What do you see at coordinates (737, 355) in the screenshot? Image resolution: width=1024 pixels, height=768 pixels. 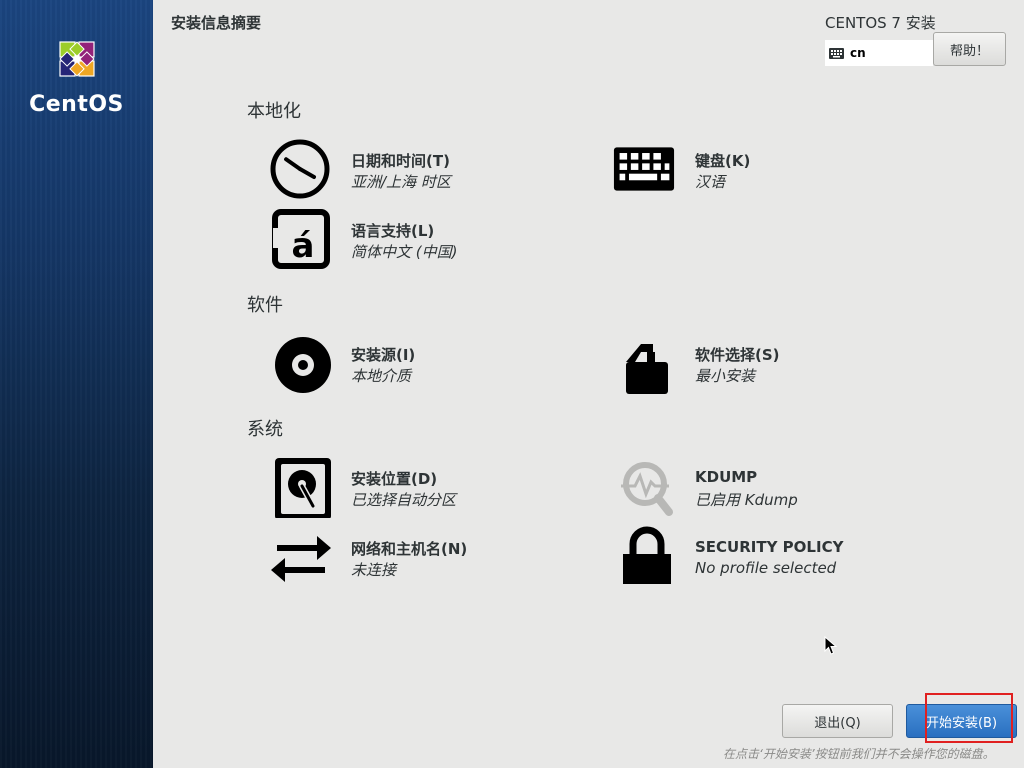 I see `spoke-selection-title: 软件选择(S)` at bounding box center [737, 355].